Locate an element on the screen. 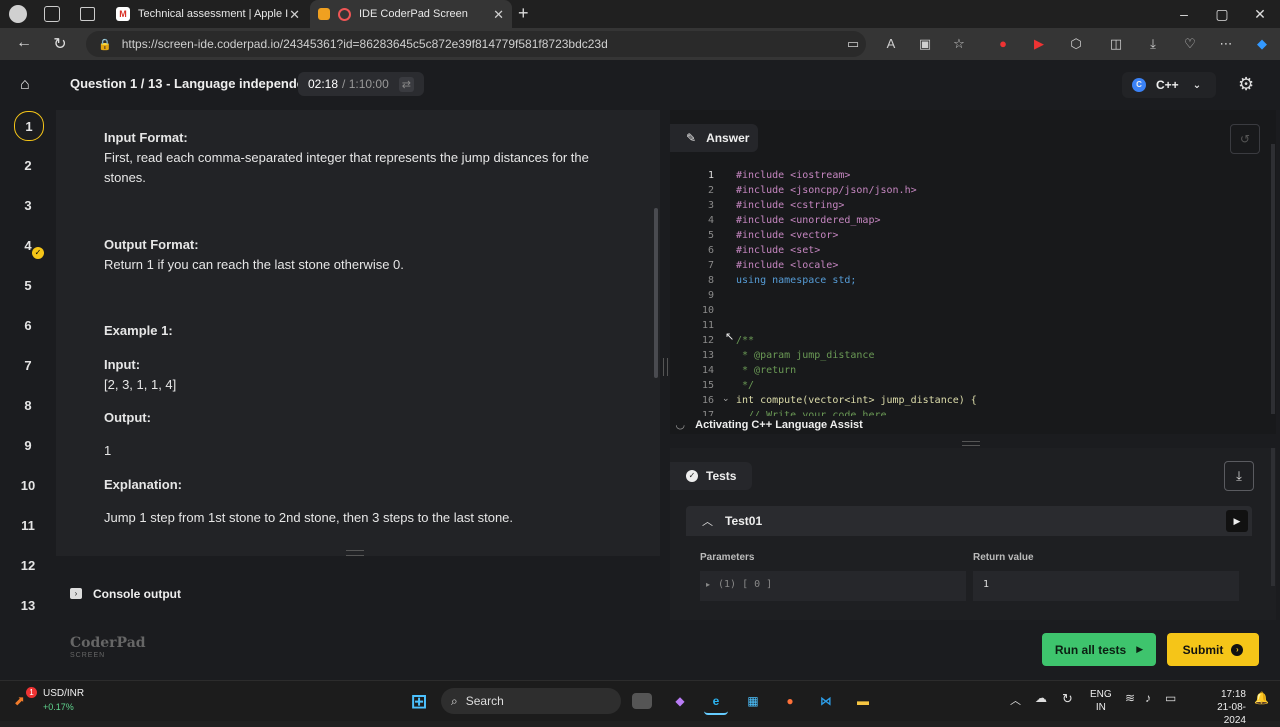  example-label: Example 1: is located at coordinates (138, 330).